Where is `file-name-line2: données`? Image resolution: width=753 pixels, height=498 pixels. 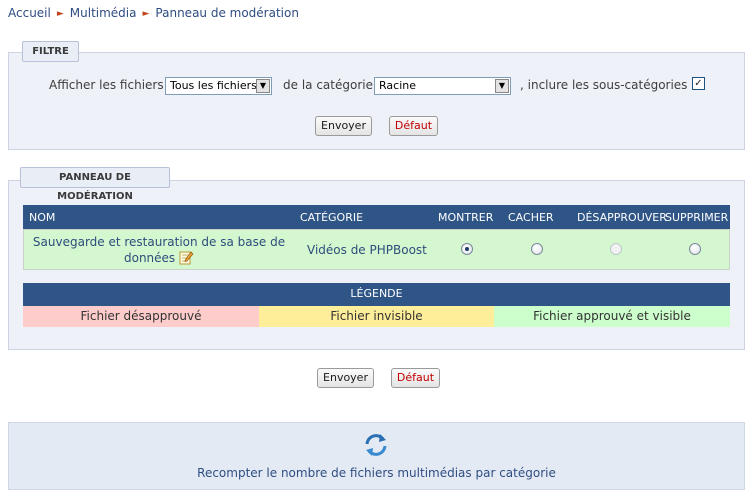 file-name-line2: données is located at coordinates (149, 258).